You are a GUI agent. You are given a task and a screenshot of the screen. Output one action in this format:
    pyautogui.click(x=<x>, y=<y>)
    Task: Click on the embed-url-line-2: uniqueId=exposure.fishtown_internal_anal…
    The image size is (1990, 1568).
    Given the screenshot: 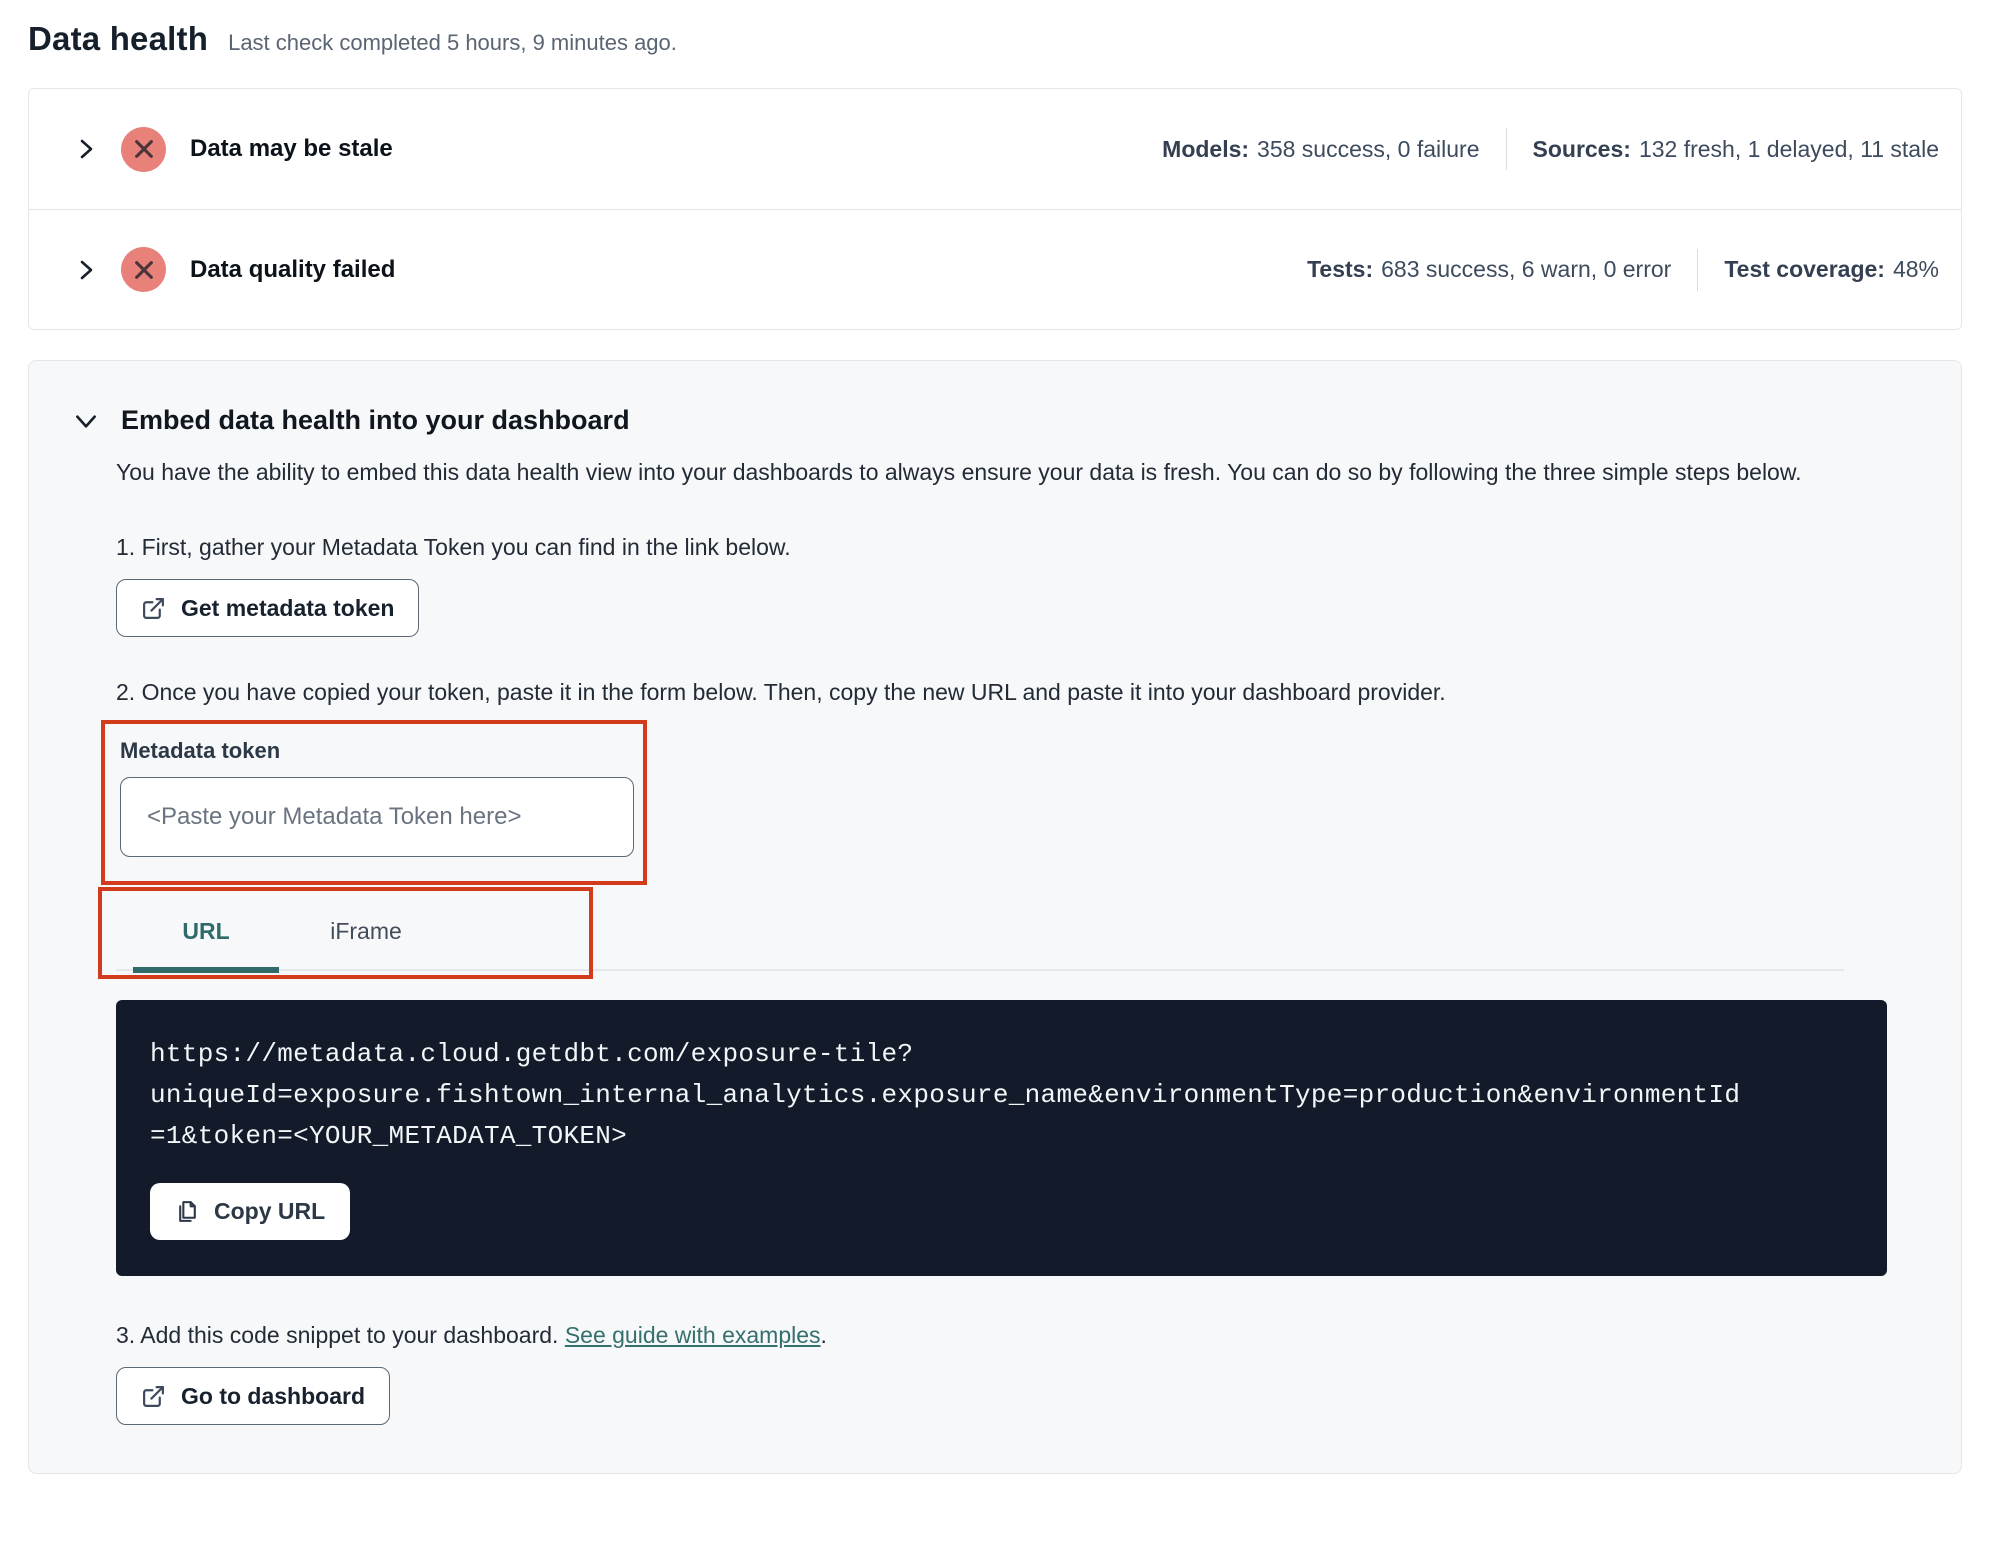 What is the action you would take?
    pyautogui.click(x=945, y=1095)
    